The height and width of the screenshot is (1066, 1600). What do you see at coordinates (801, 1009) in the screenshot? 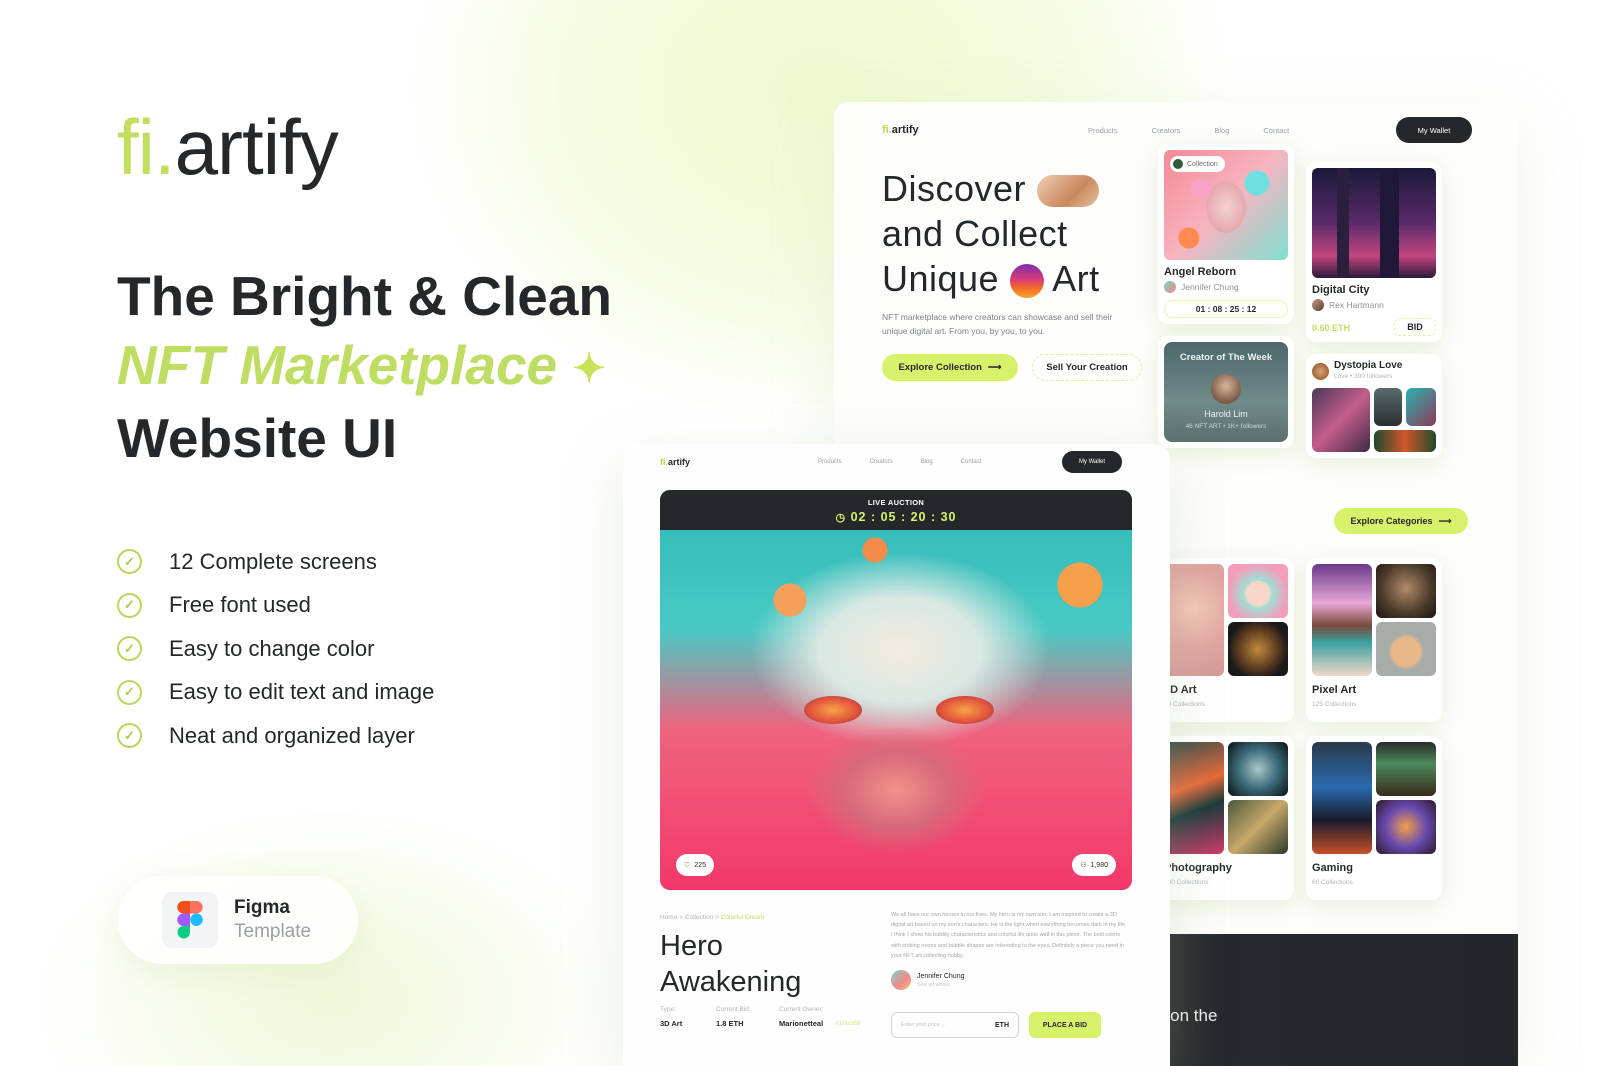
I see `current-owner-label: Current Owner:` at bounding box center [801, 1009].